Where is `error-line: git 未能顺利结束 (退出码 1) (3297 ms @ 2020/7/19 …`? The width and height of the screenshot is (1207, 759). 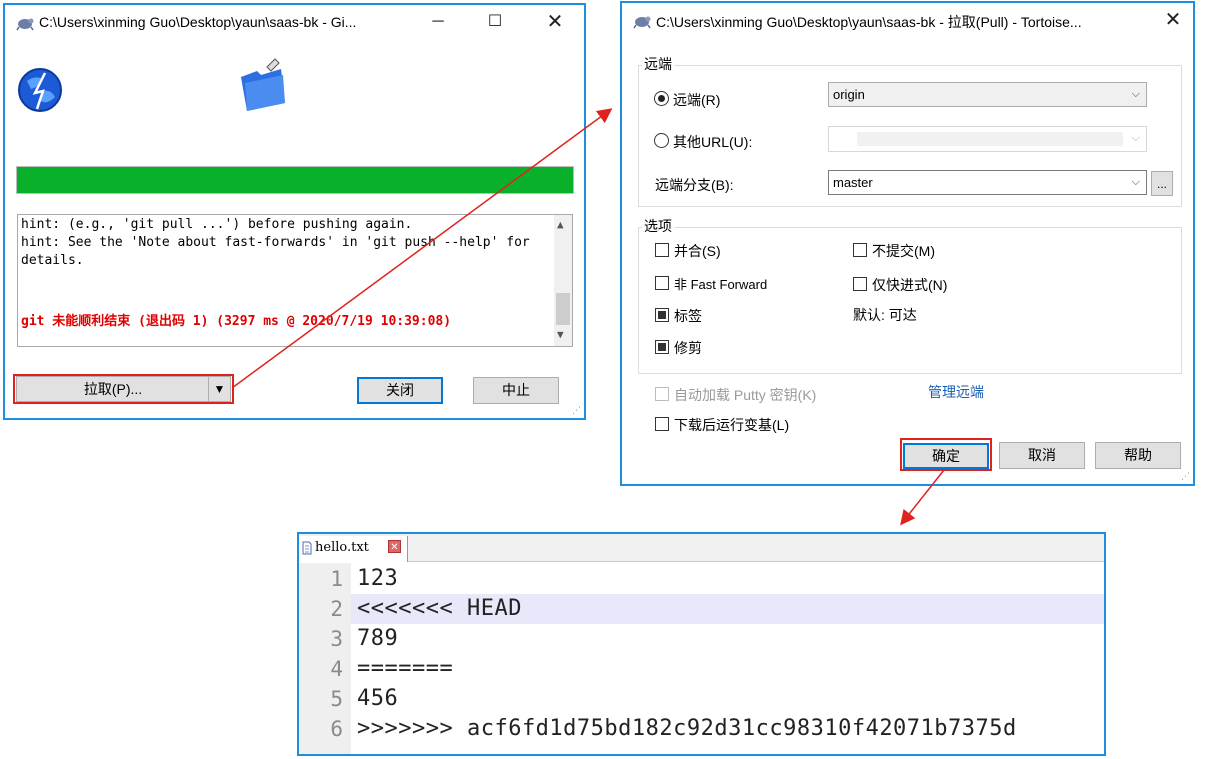 error-line: git 未能顺利结束 (退出码 1) (3297 ms @ 2020/7/19 … is located at coordinates (236, 321).